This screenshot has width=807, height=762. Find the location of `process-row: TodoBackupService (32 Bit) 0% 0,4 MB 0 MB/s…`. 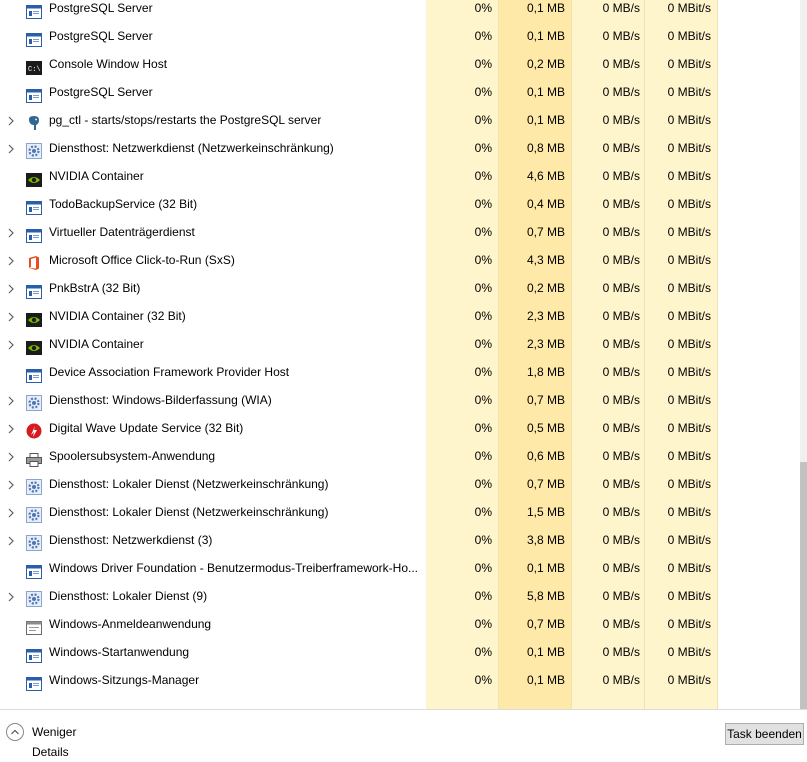

process-row: TodoBackupService (32 Bit) 0% 0,4 MB 0 MB/s… is located at coordinates (400, 204).